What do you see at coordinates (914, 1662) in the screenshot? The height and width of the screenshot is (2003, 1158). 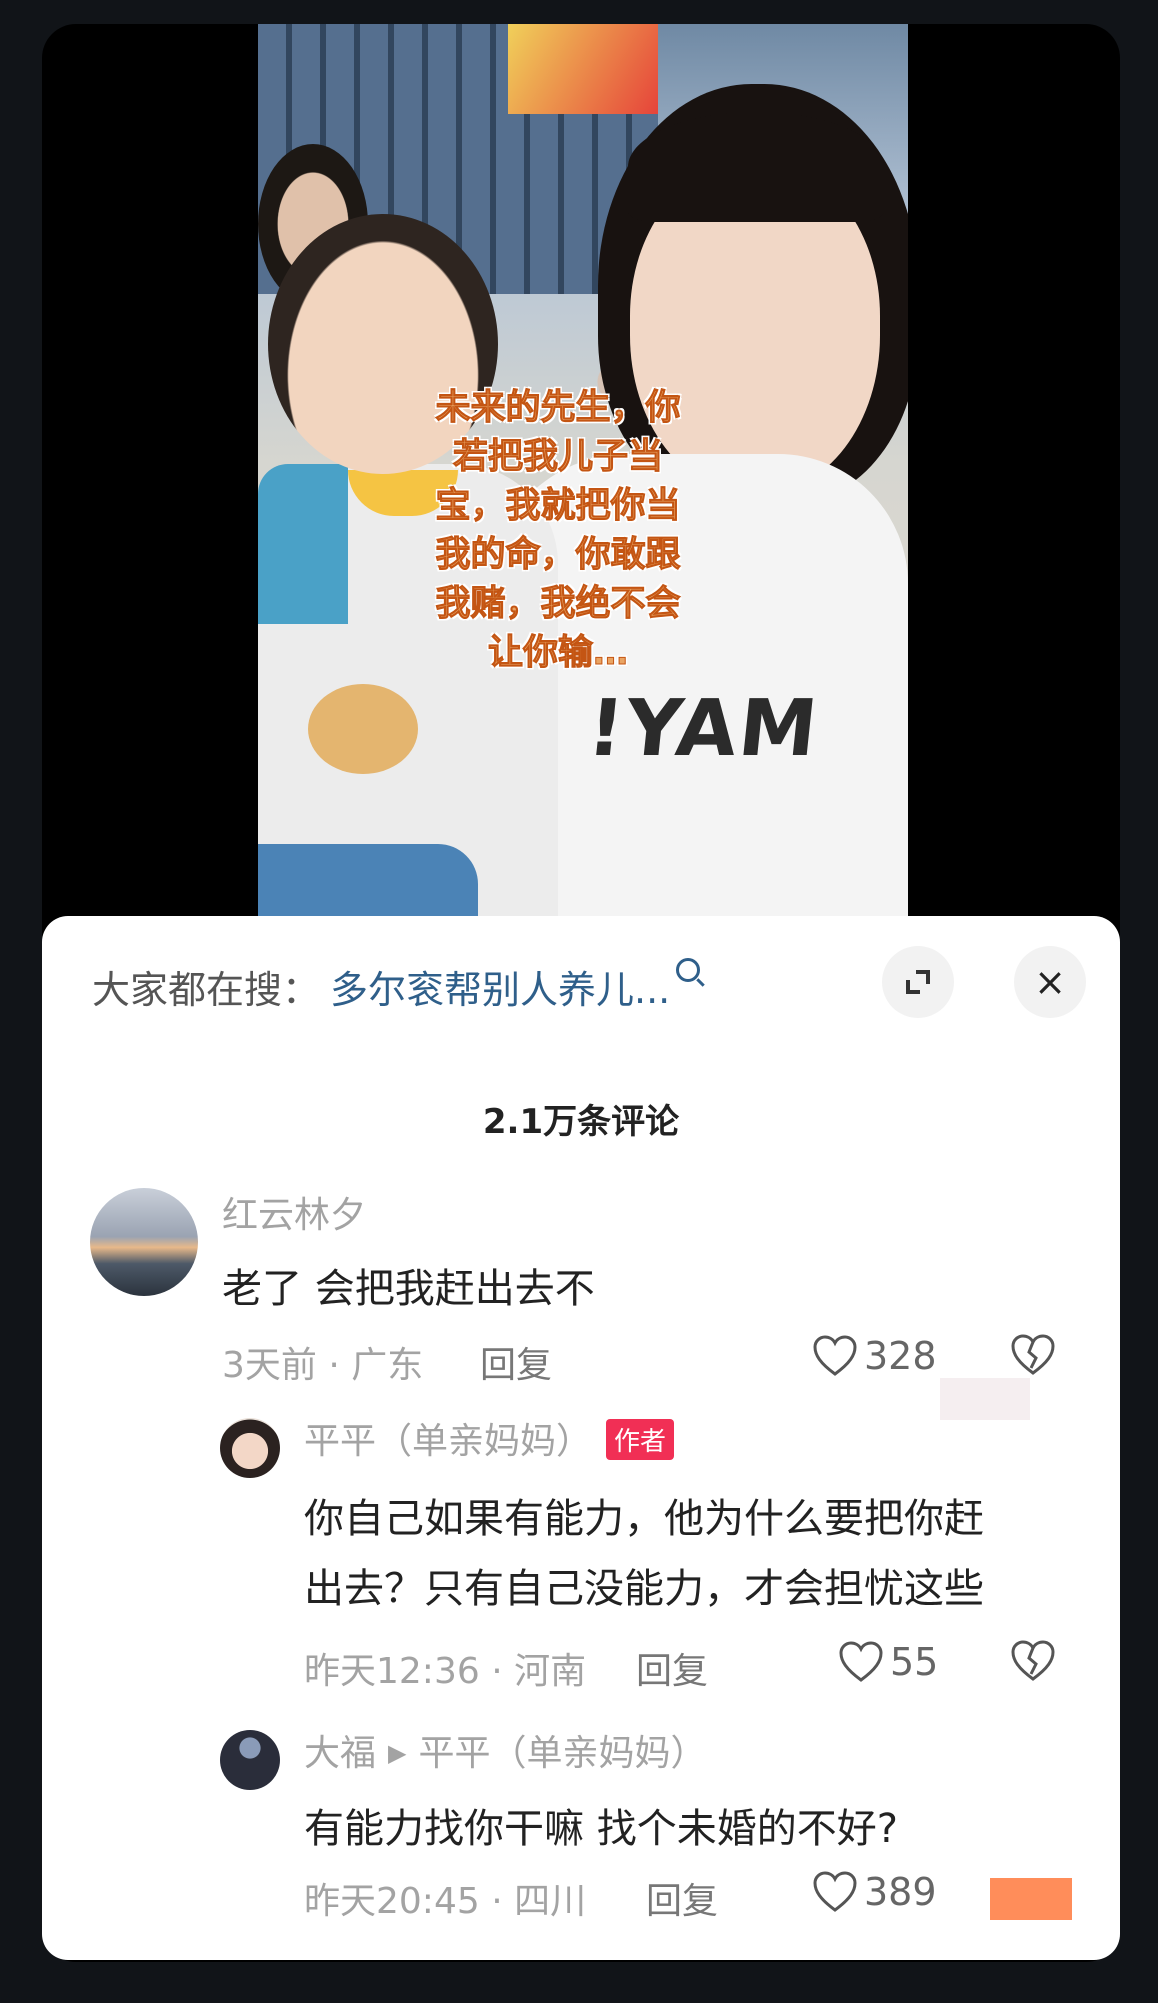 I see `like-count: 55` at bounding box center [914, 1662].